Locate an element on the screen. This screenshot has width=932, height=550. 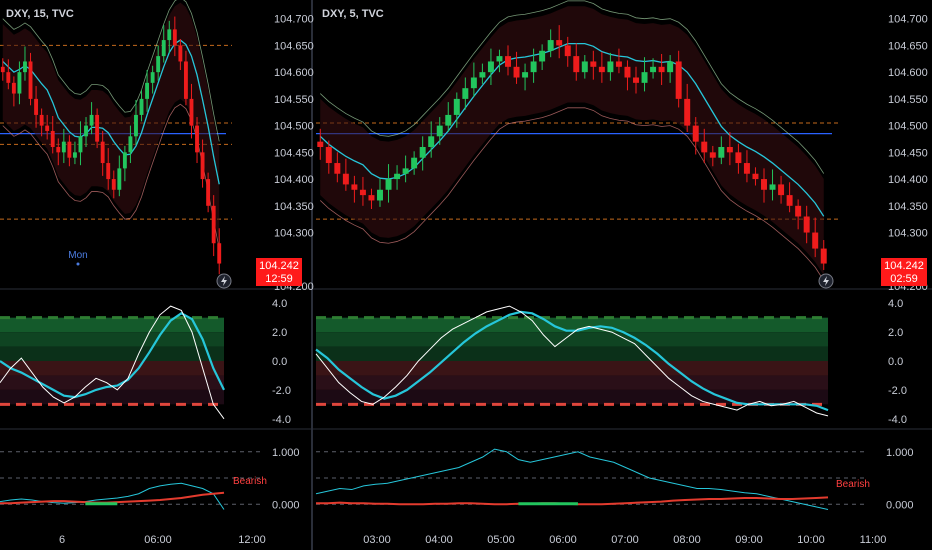
signal-tick-label: 1.000 is located at coordinates (286, 453).